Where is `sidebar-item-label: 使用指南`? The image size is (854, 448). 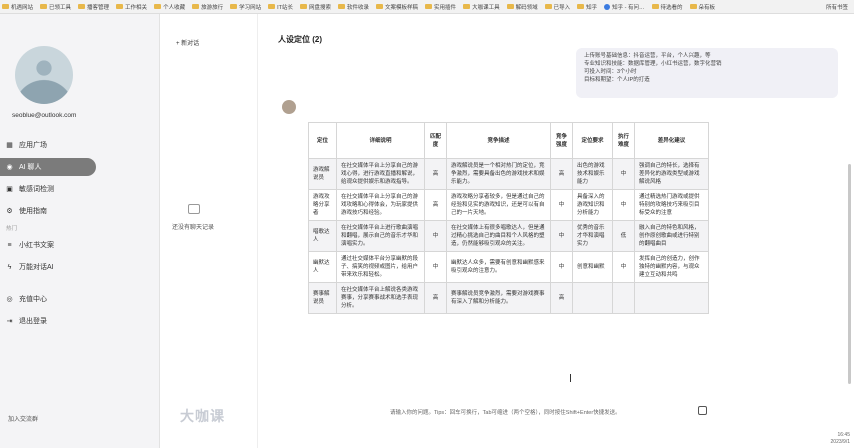
sidebar-item-label: 使用指南 is located at coordinates (33, 211).